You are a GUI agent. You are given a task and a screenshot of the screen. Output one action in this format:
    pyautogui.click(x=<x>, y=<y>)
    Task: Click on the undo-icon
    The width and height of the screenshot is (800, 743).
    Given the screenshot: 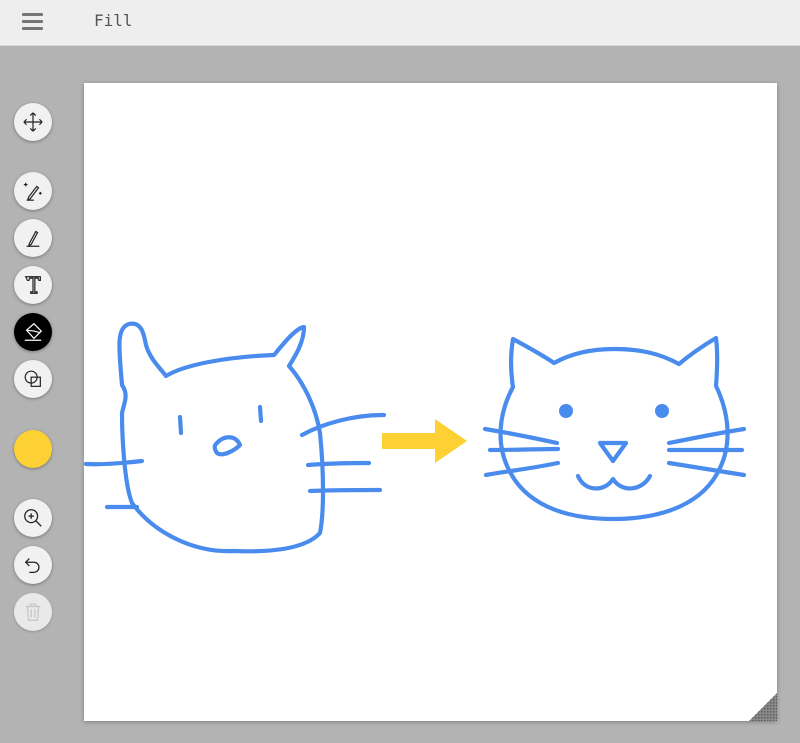 What is the action you would take?
    pyautogui.click(x=32, y=565)
    